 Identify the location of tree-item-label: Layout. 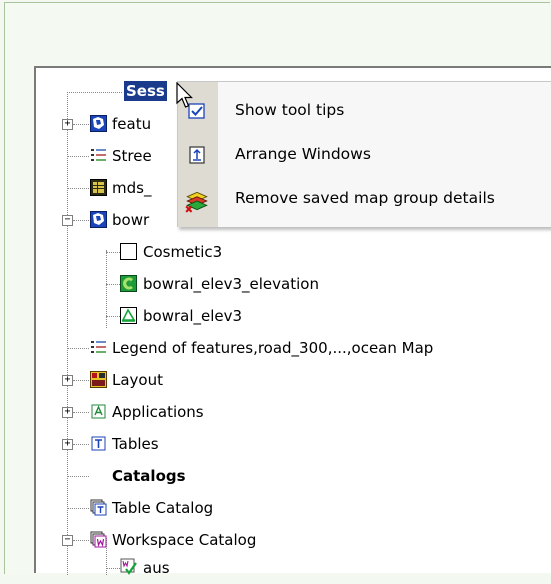
(137, 380).